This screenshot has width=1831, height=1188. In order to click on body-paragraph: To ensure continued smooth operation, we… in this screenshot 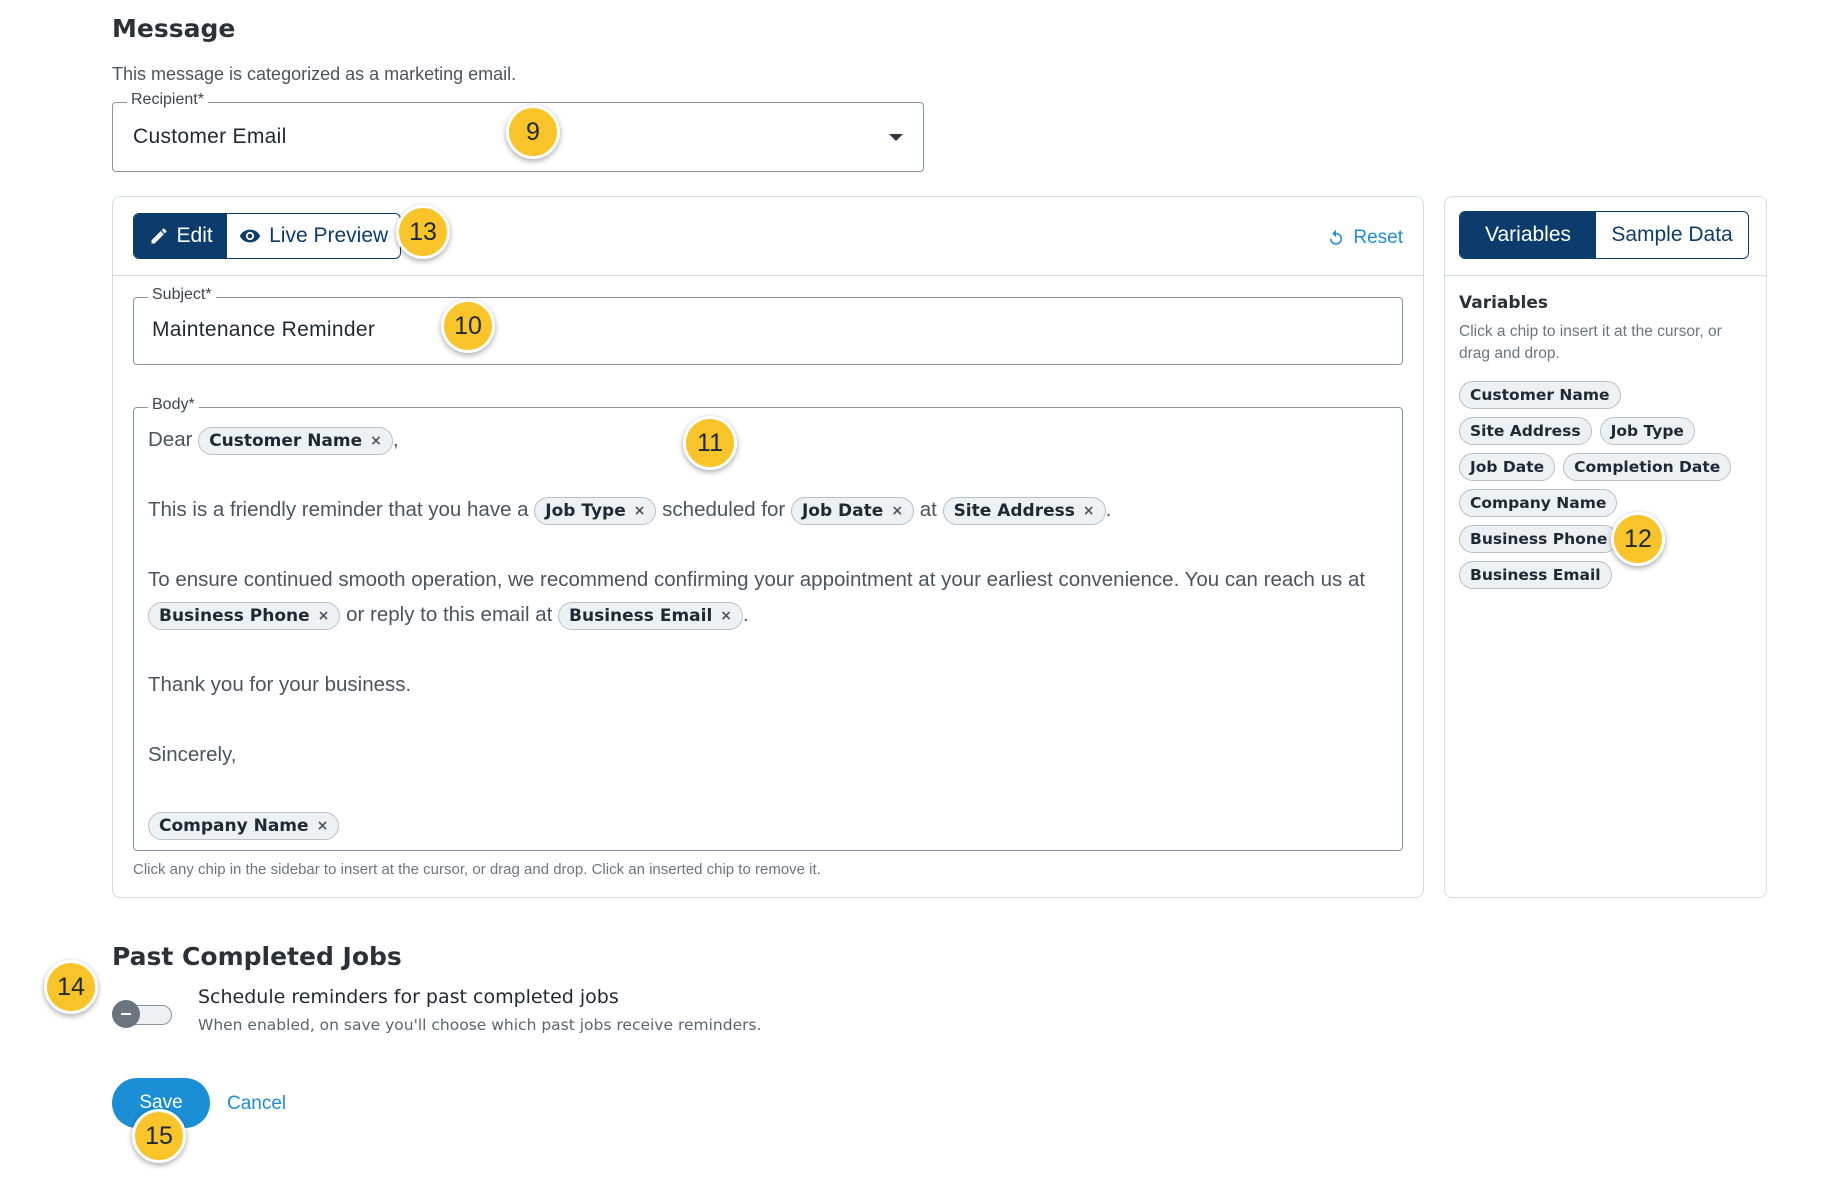, I will do `click(763, 597)`.